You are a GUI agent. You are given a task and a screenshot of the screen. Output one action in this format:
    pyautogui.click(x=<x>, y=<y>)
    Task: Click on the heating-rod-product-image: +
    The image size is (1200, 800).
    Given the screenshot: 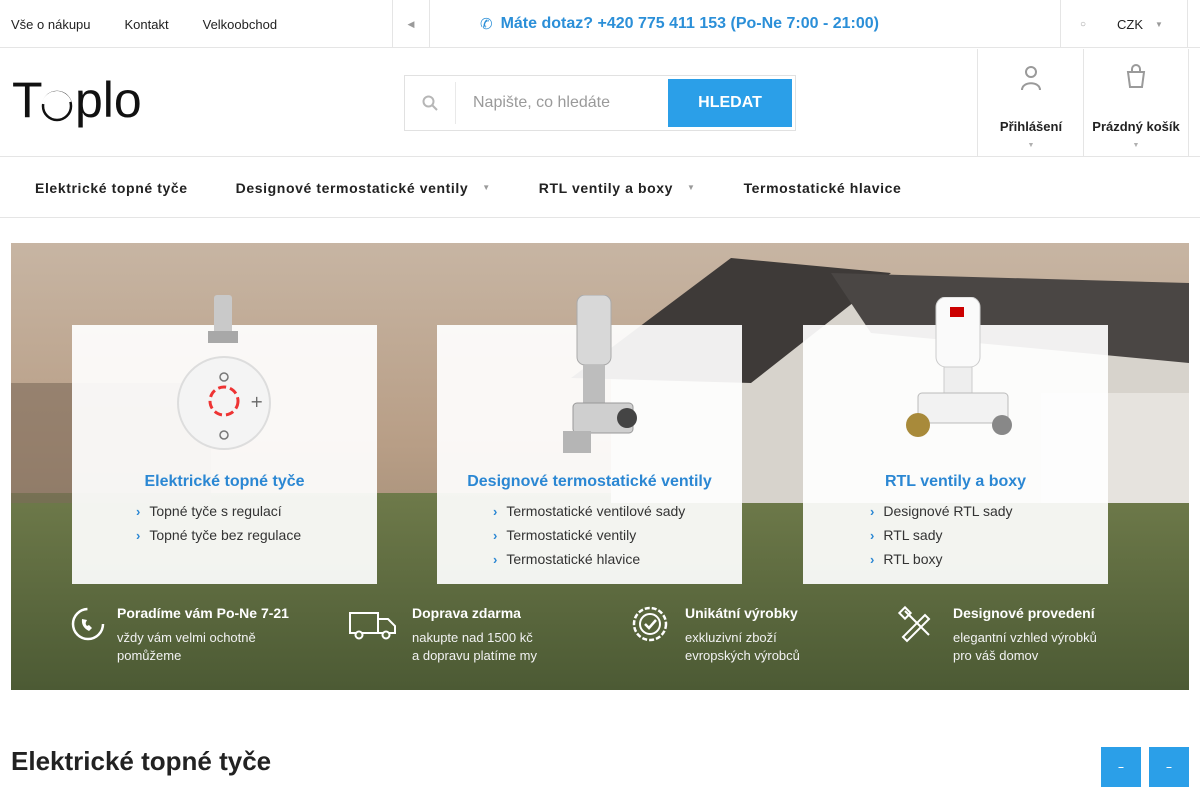 What is the action you would take?
    pyautogui.click(x=224, y=372)
    